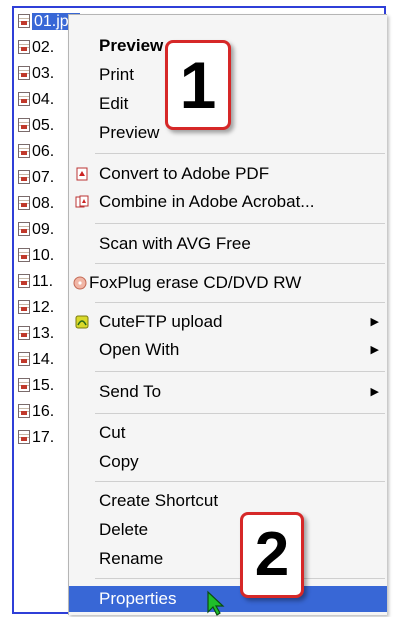 The image size is (393, 617). What do you see at coordinates (228, 530) in the screenshot?
I see `menu-item-delete: Delete` at bounding box center [228, 530].